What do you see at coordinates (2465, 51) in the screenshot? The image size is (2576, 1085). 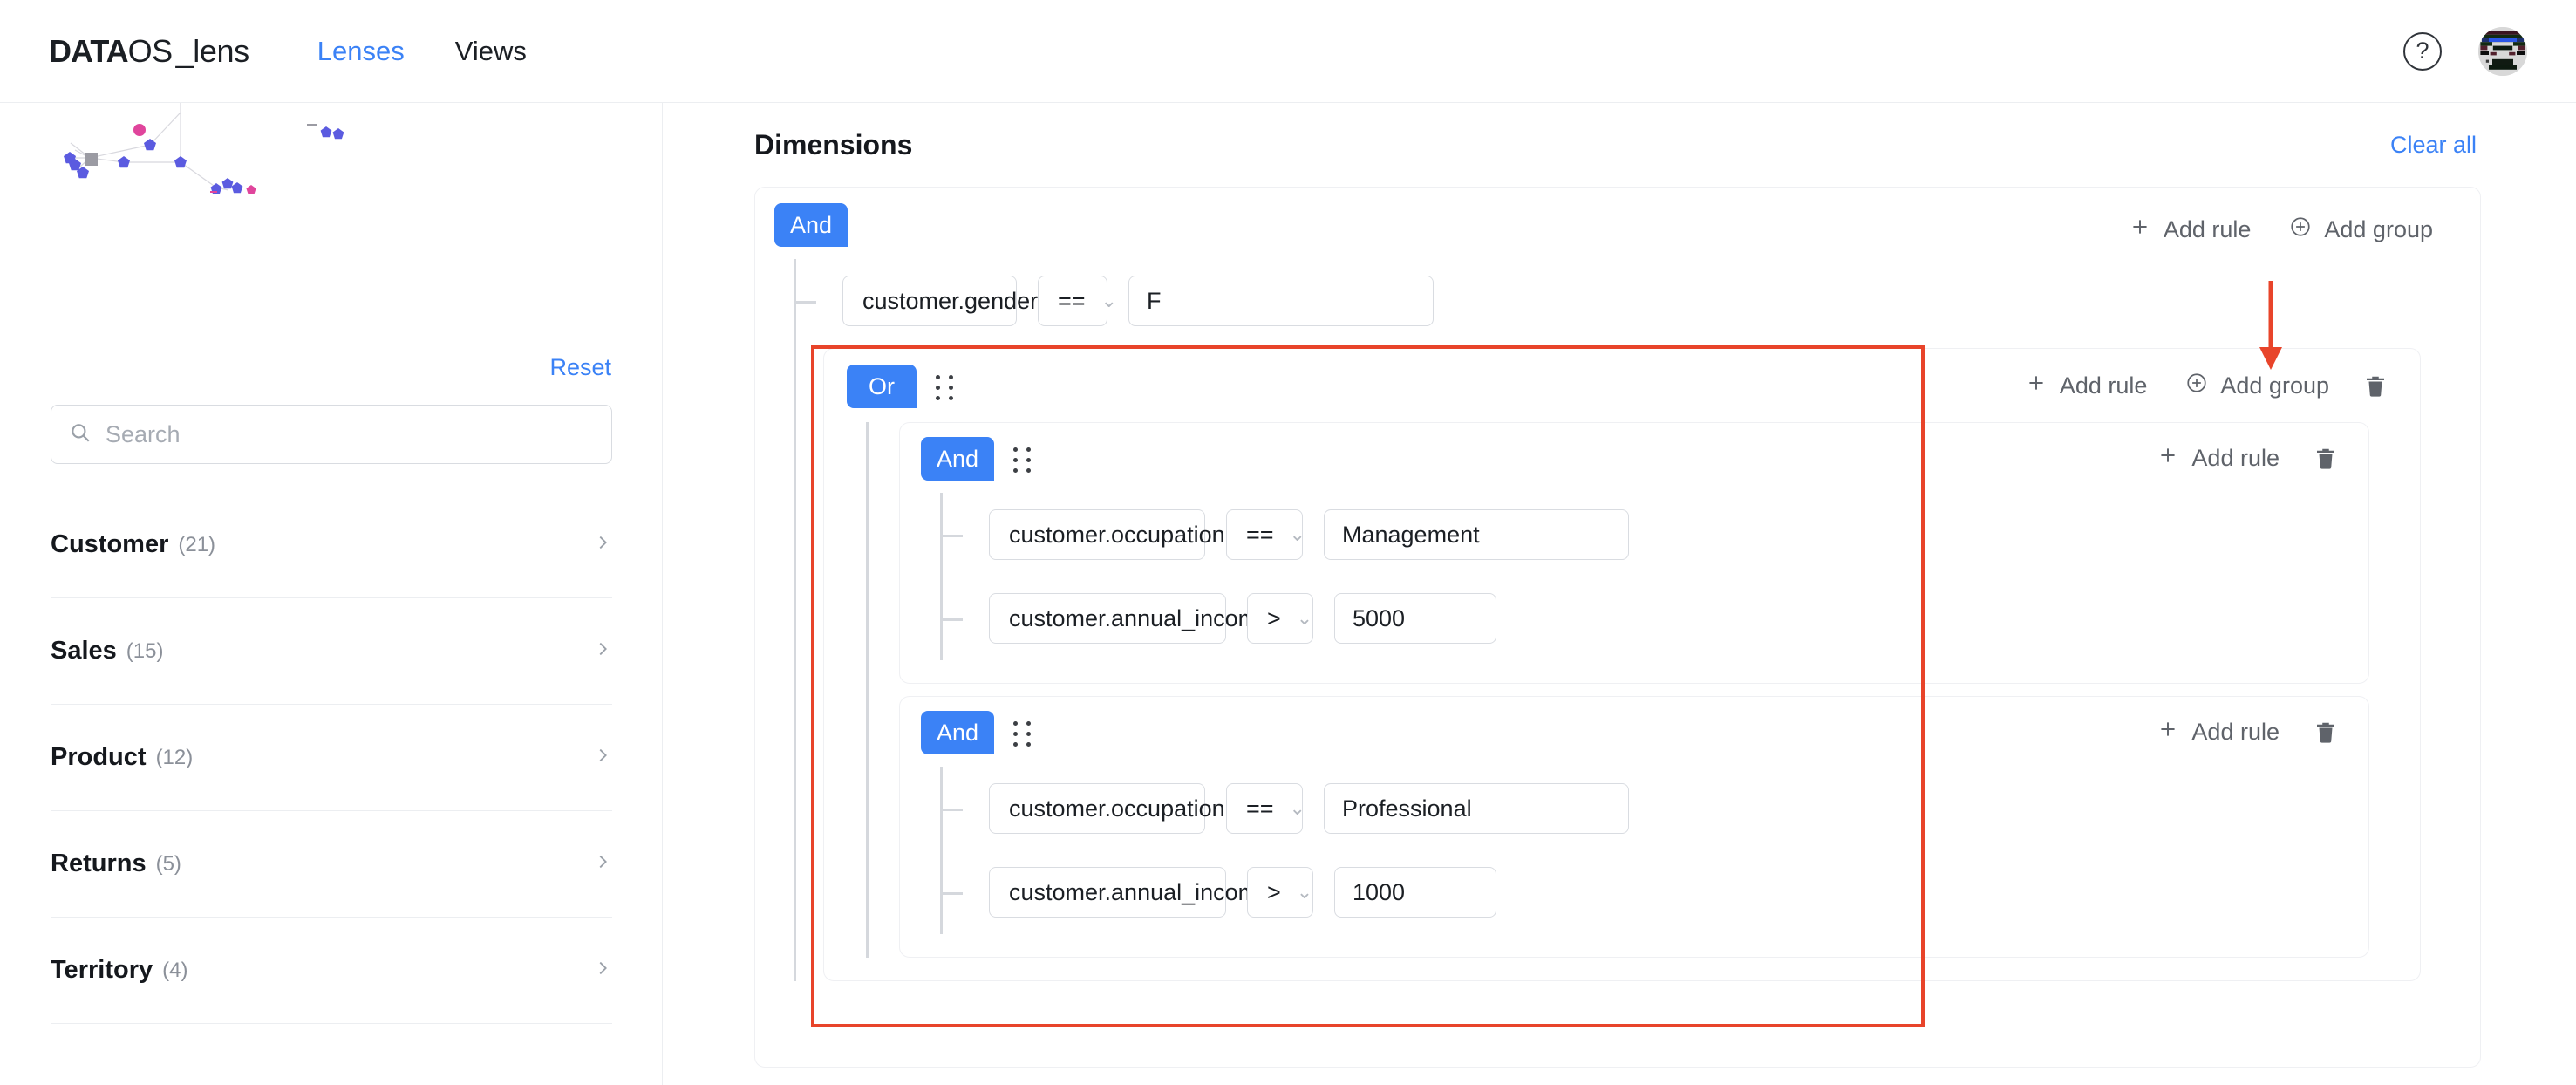 I see `header-actions: ?` at bounding box center [2465, 51].